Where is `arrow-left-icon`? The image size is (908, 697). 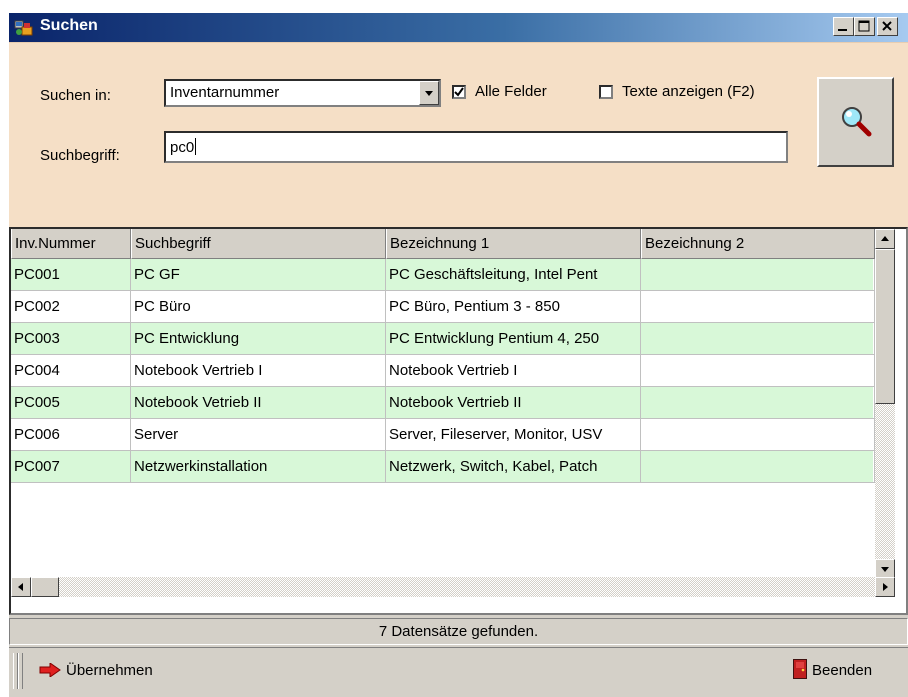
arrow-left-icon is located at coordinates (20, 587).